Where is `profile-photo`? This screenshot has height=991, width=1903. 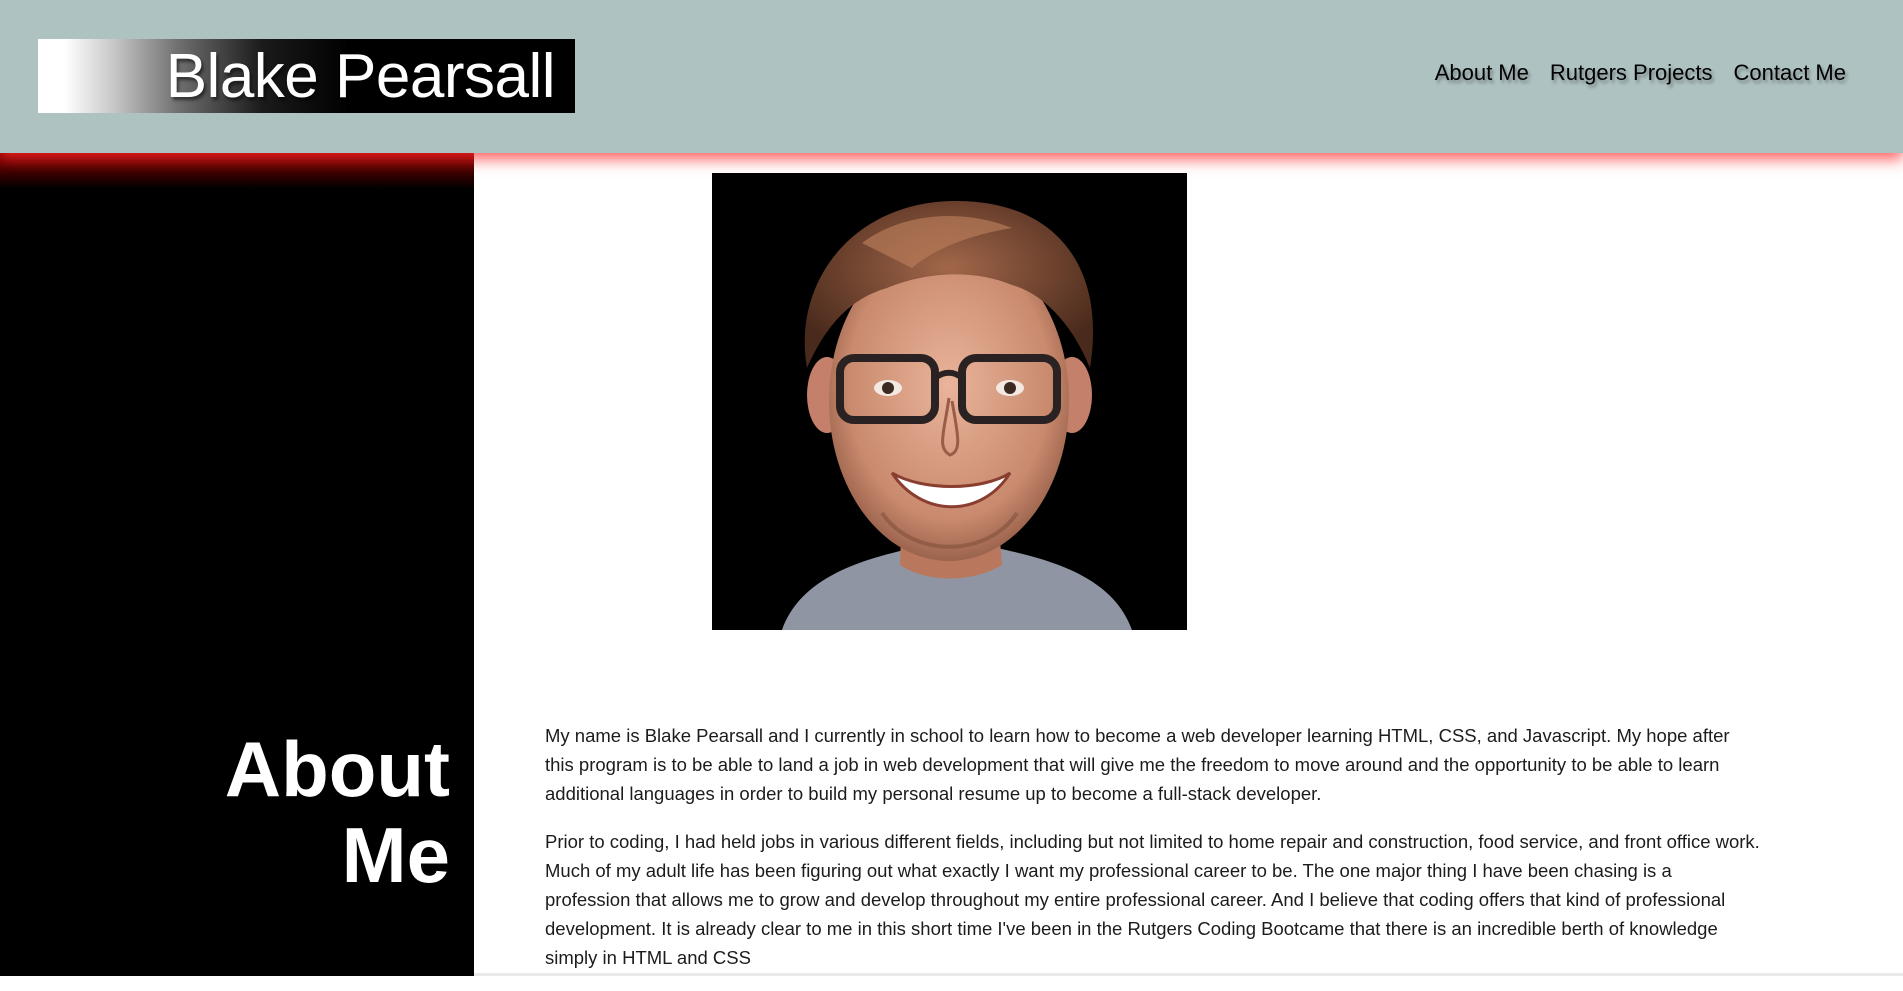
profile-photo is located at coordinates (949, 401).